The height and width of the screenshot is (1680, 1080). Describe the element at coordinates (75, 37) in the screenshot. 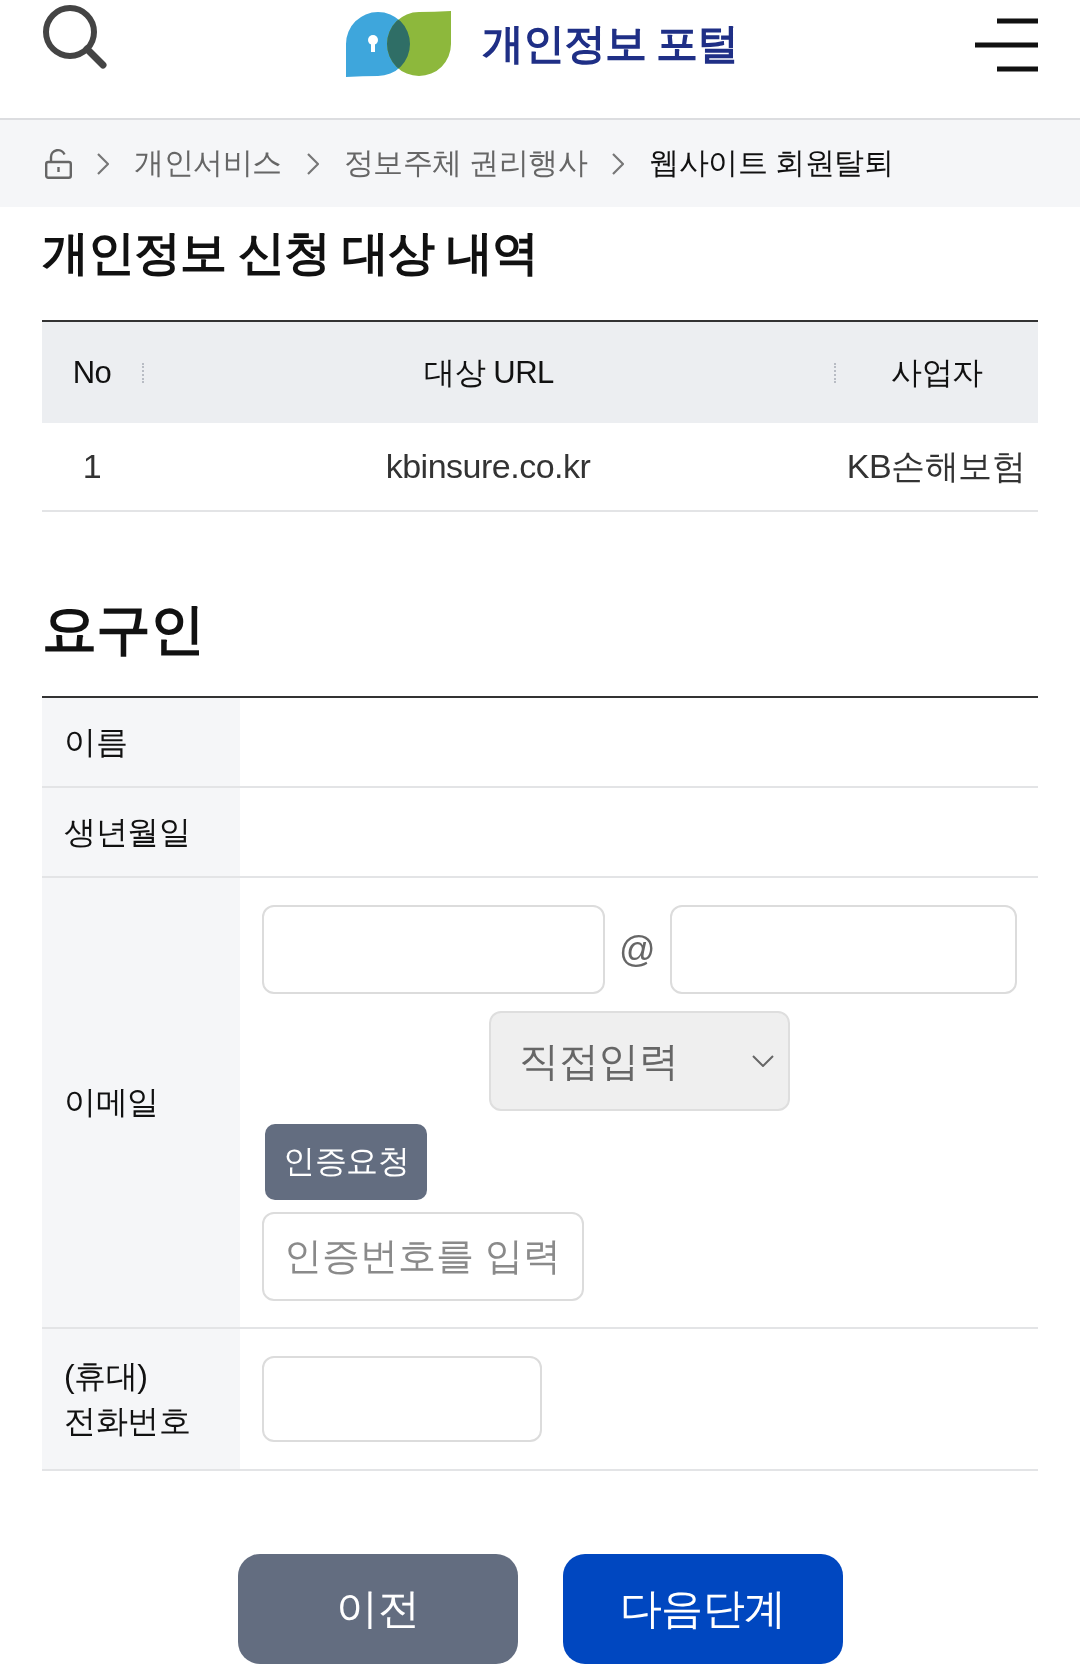

I see `search-icon` at that location.